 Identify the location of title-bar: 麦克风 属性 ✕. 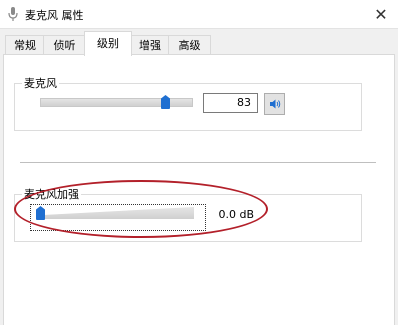
(199, 14).